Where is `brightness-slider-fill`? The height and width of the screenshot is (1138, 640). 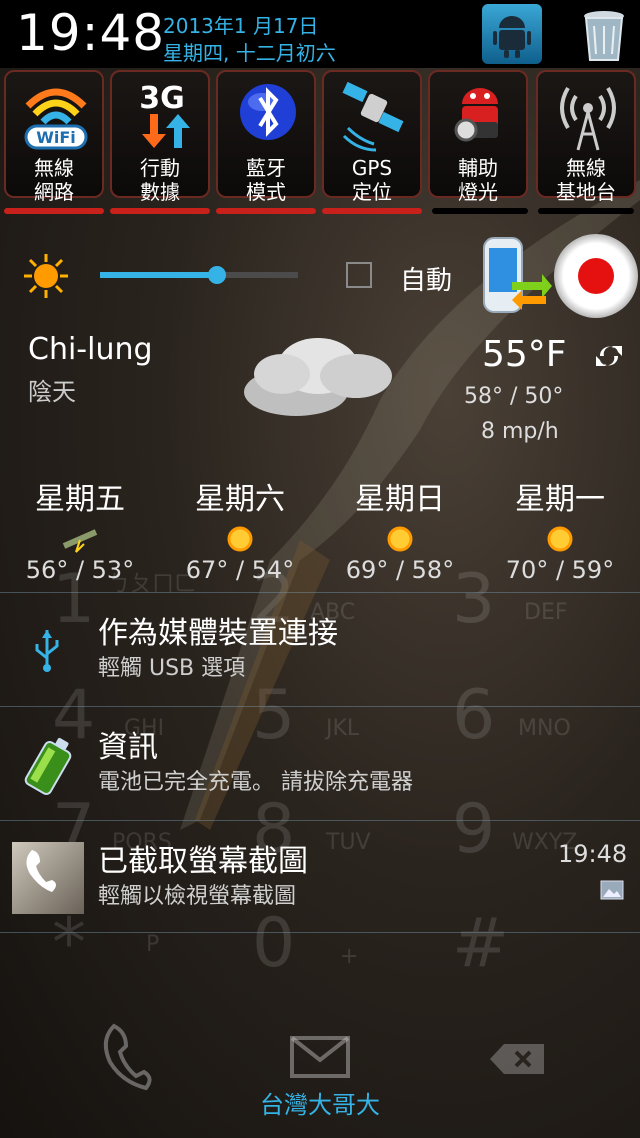 brightness-slider-fill is located at coordinates (158, 275).